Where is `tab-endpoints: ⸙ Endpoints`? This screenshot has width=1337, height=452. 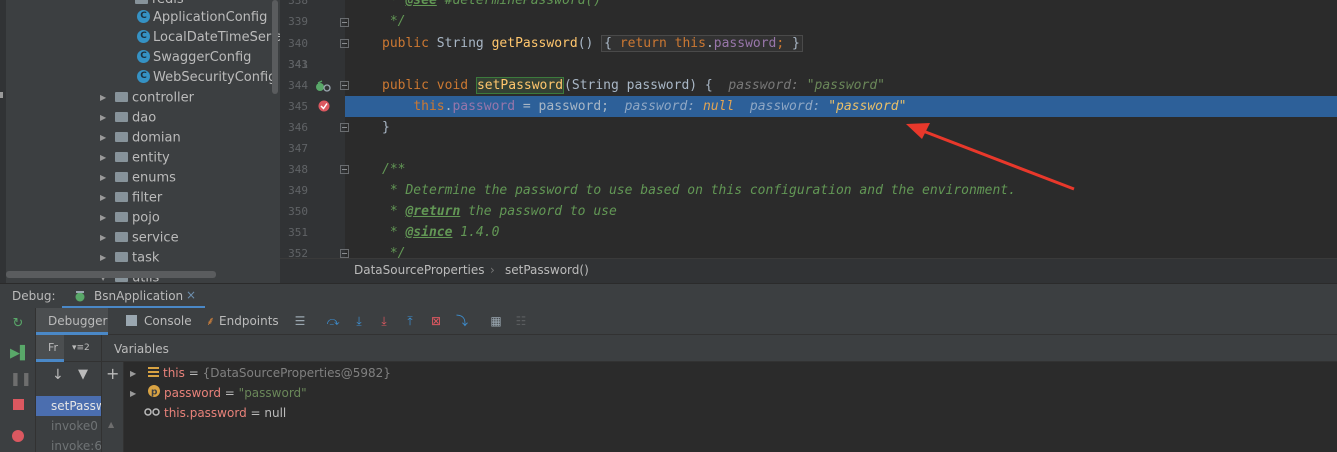 tab-endpoints: ⸙ Endpoints is located at coordinates (242, 321).